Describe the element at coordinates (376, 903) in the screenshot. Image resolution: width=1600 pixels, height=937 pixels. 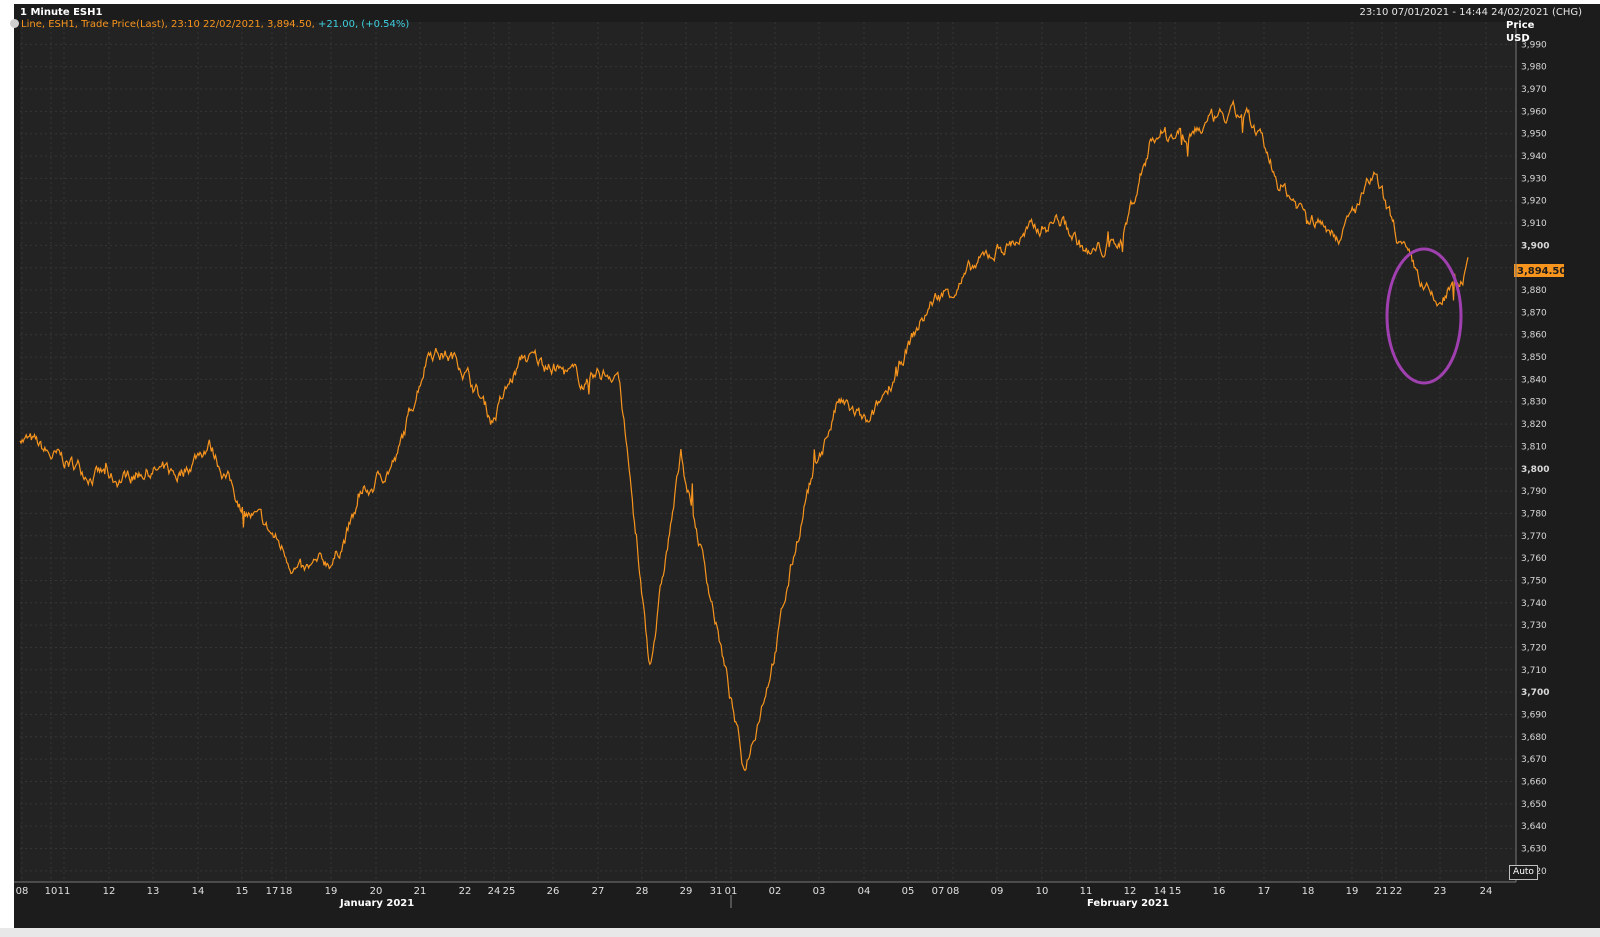
I see `month-label-january: January 2021` at that location.